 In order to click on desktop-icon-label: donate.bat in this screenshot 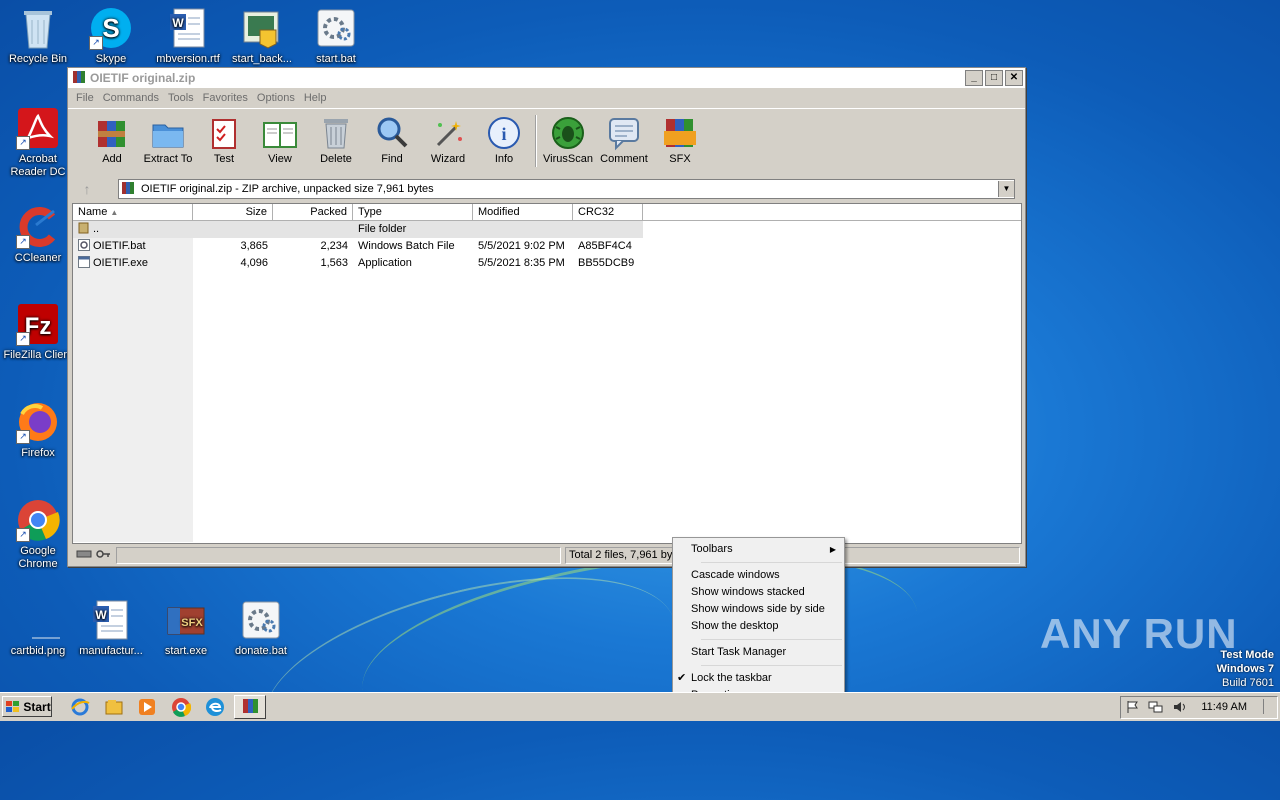, I will do `click(261, 651)`.